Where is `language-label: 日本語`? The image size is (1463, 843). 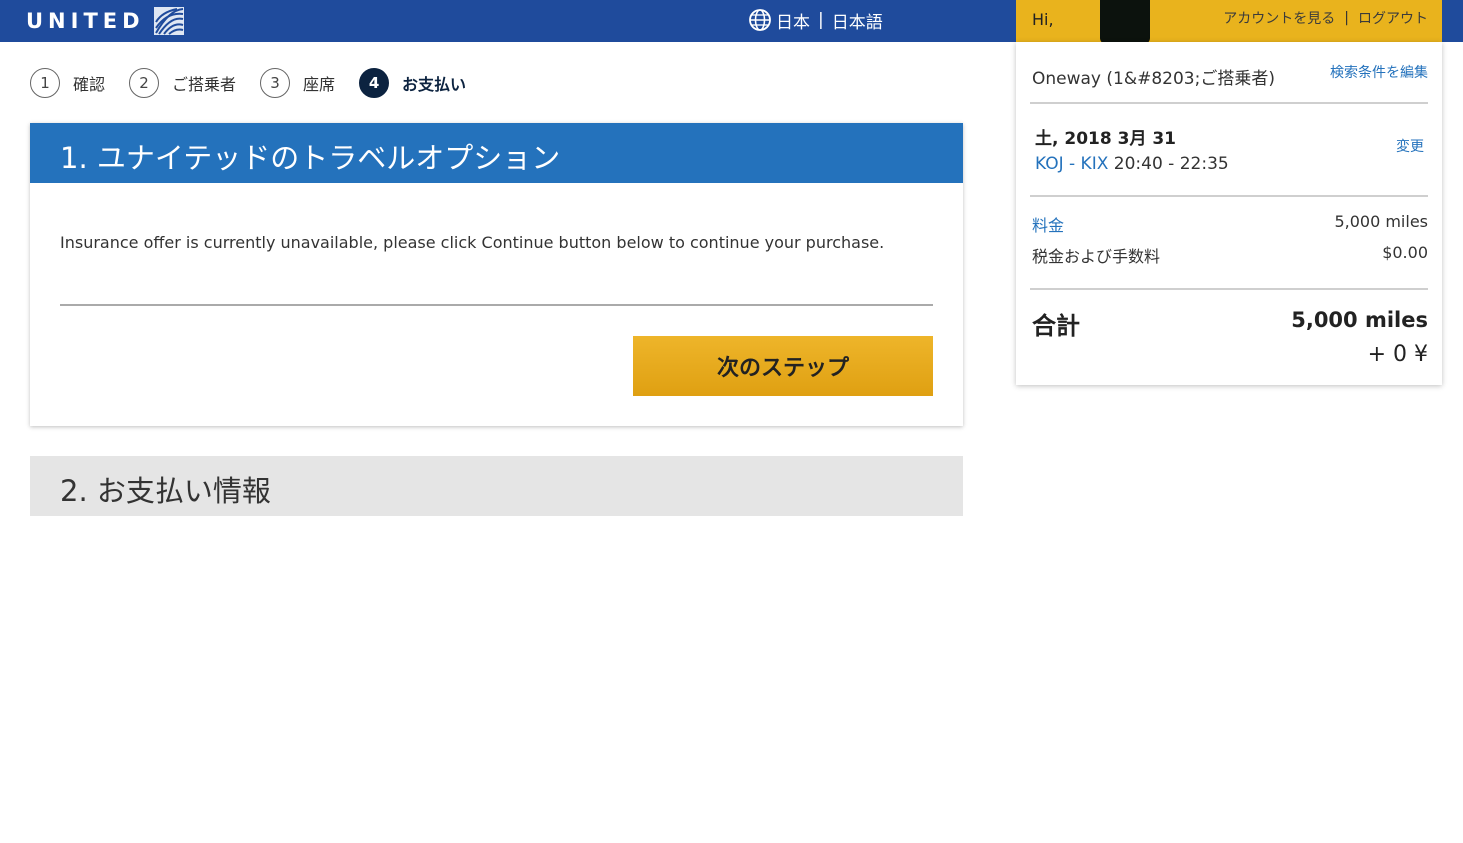
language-label: 日本語 is located at coordinates (857, 22).